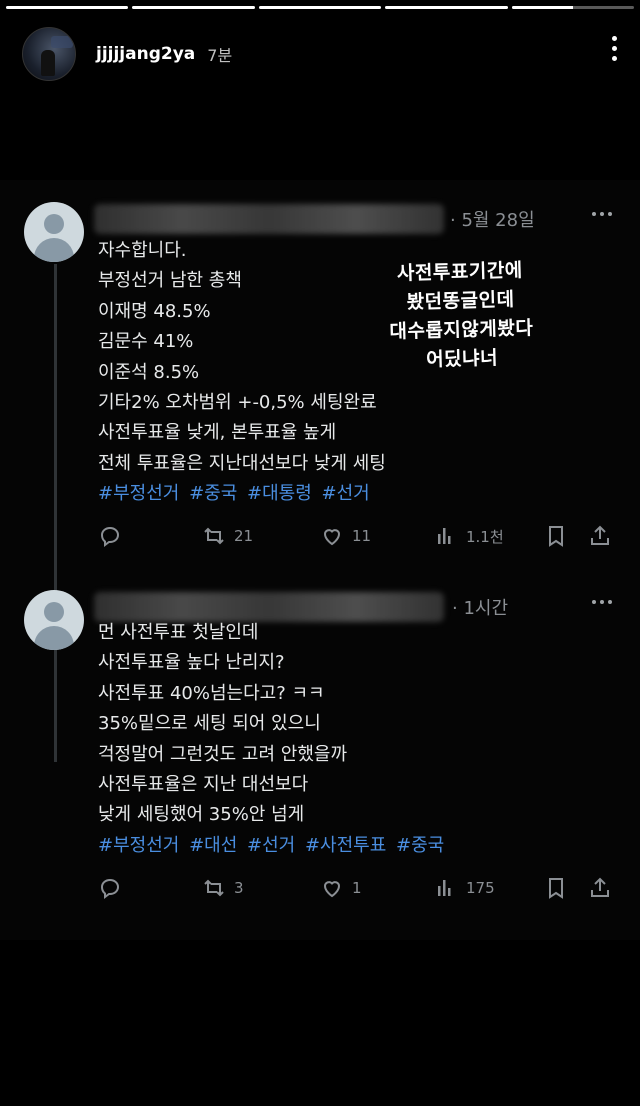  I want to click on tweet-actions: 3 1 175, so click(357, 891).